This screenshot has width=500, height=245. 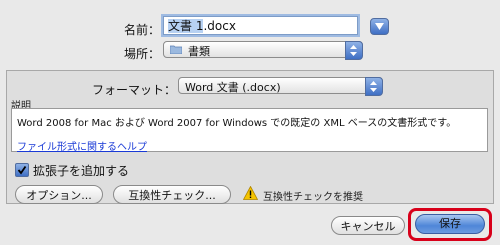 I want to click on format-select: Word 文書 (.docx), so click(x=280, y=86).